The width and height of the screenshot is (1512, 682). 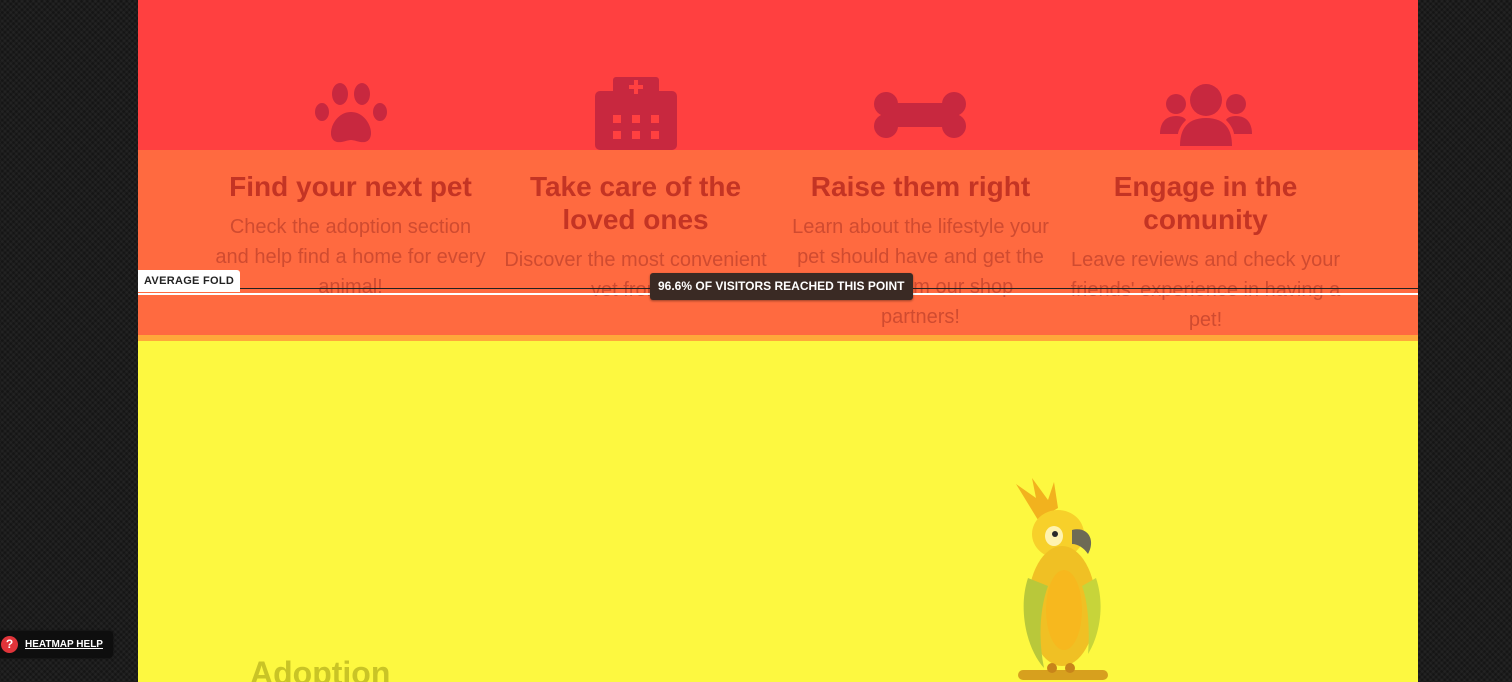 What do you see at coordinates (351, 113) in the screenshot?
I see `paw-icon` at bounding box center [351, 113].